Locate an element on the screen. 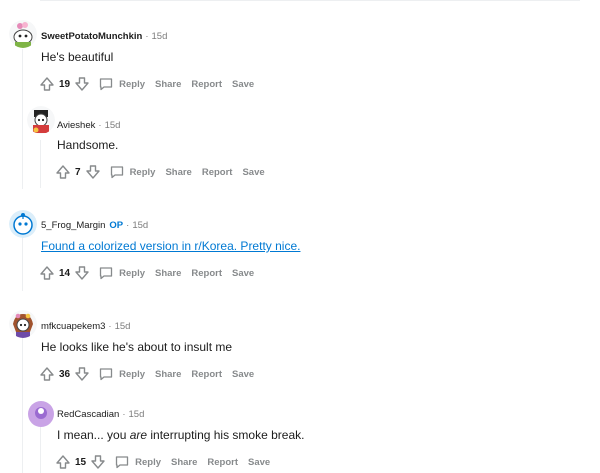 This screenshot has height=473, width=600. vote-score: 14 is located at coordinates (65, 273).